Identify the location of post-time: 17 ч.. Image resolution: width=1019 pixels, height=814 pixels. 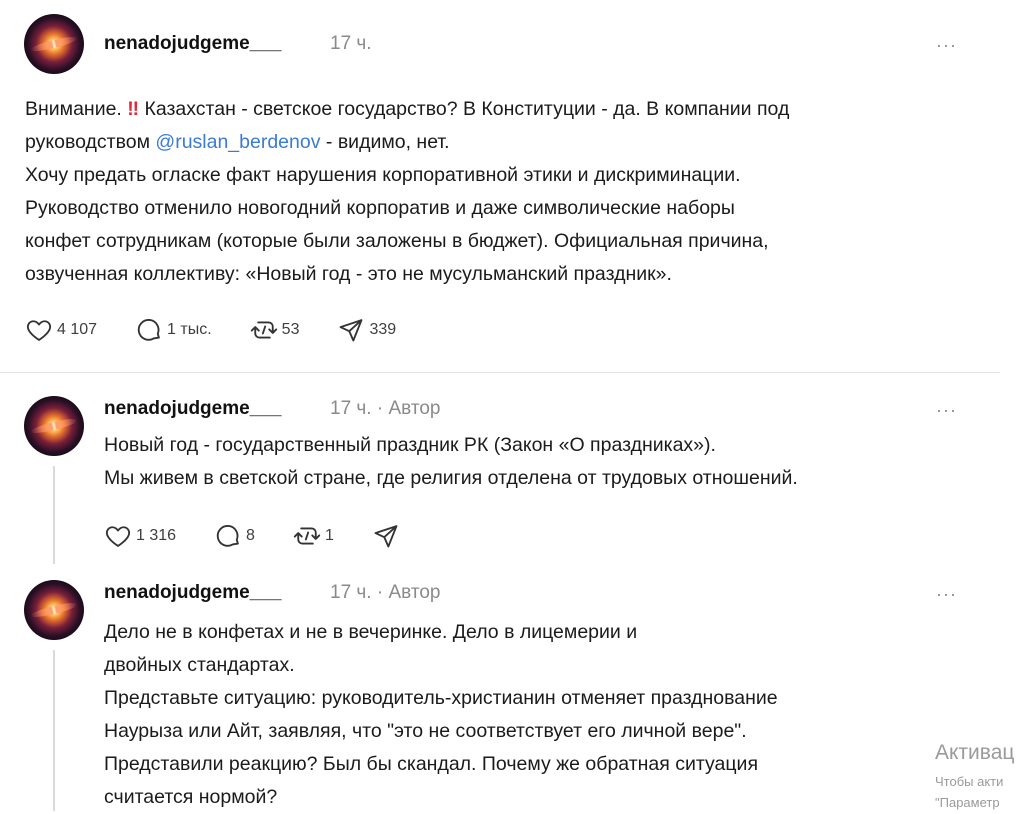
(351, 43).